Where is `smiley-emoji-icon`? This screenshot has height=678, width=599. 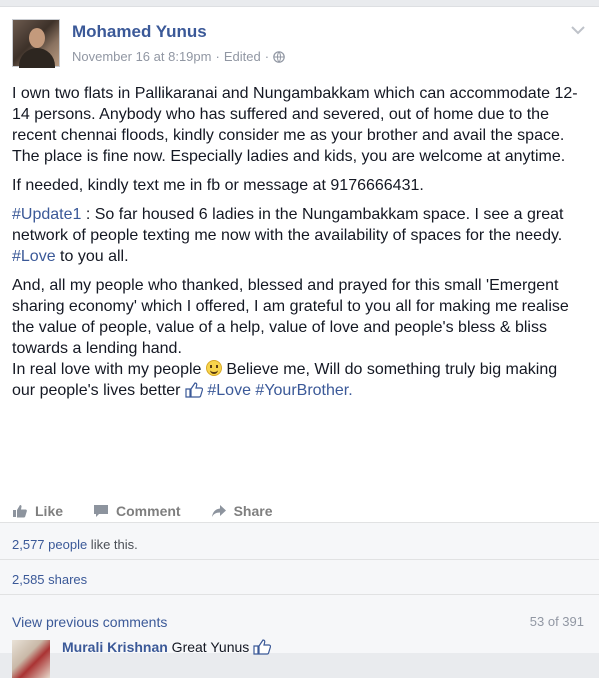
smiley-emoji-icon is located at coordinates (213, 368).